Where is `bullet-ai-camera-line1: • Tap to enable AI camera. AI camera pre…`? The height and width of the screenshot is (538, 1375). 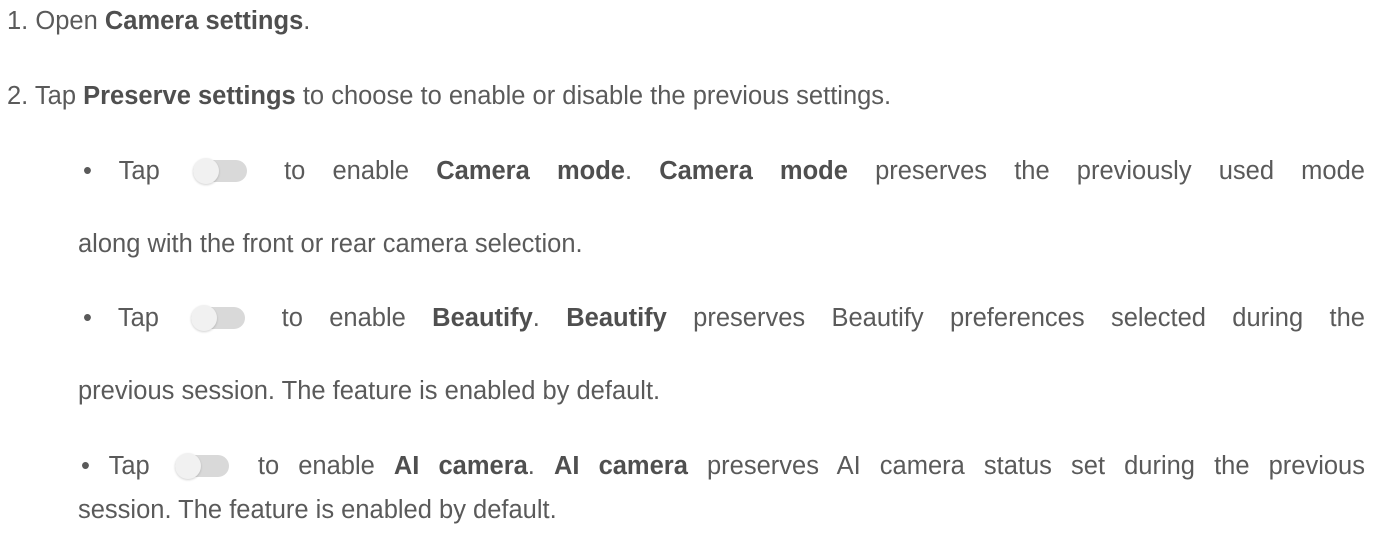 bullet-ai-camera-line1: • Tap to enable AI camera. AI camera pre… is located at coordinates (723, 466).